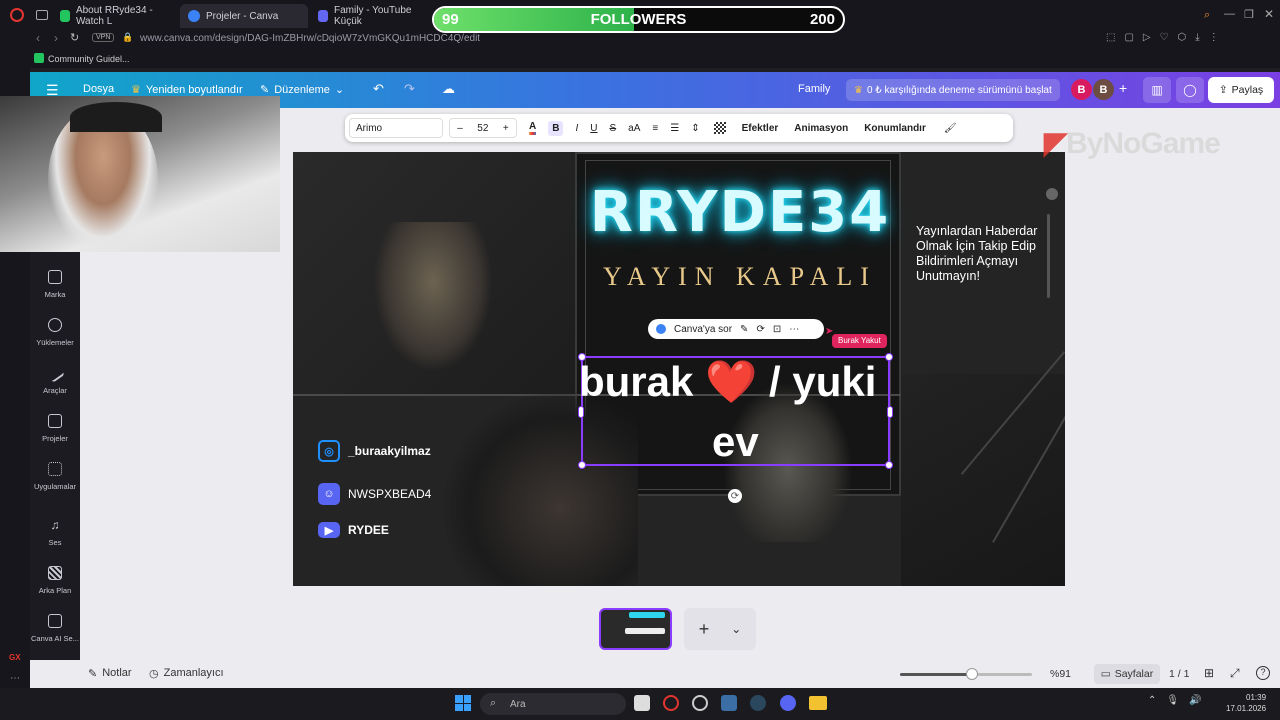 The width and height of the screenshot is (1280, 720). I want to click on sidebar-item-projects: Projeler, so click(55, 428).